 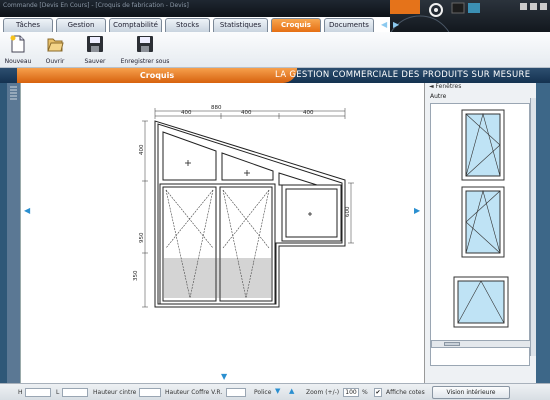 What do you see at coordinates (75, 392) in the screenshot?
I see `width-input` at bounding box center [75, 392].